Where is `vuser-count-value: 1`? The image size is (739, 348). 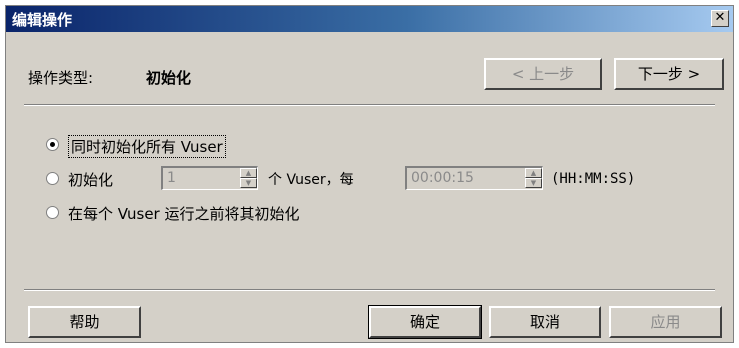 vuser-count-value: 1 is located at coordinates (171, 178).